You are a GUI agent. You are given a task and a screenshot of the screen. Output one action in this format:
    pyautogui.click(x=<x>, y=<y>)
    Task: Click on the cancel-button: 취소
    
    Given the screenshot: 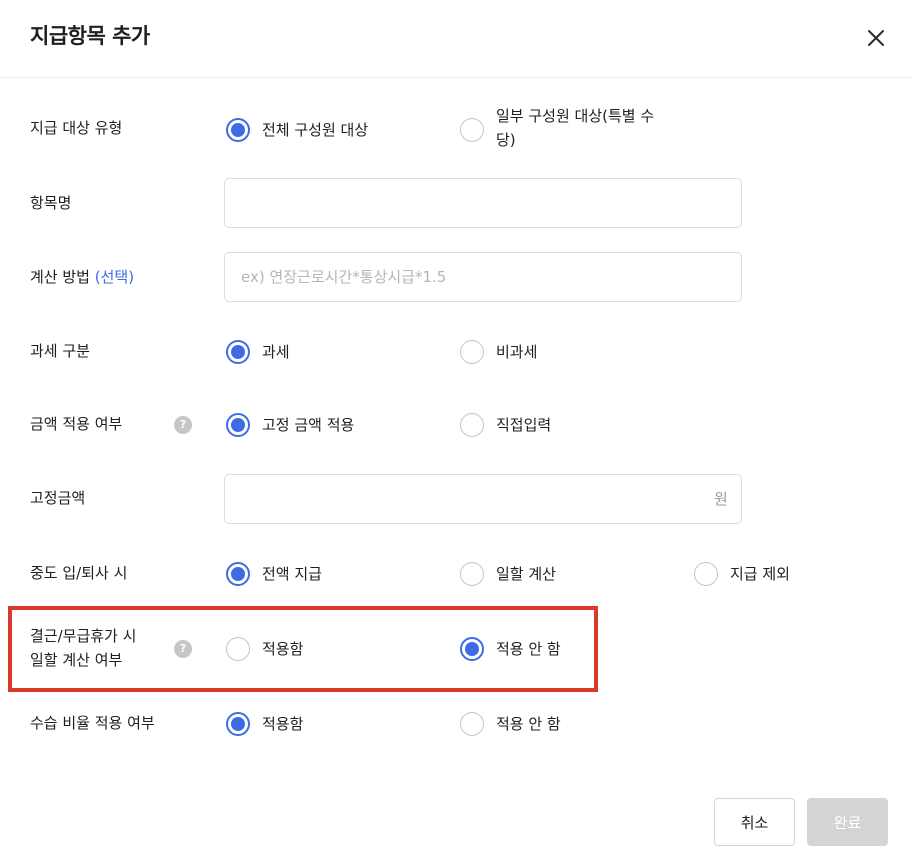 What is the action you would take?
    pyautogui.click(x=754, y=822)
    